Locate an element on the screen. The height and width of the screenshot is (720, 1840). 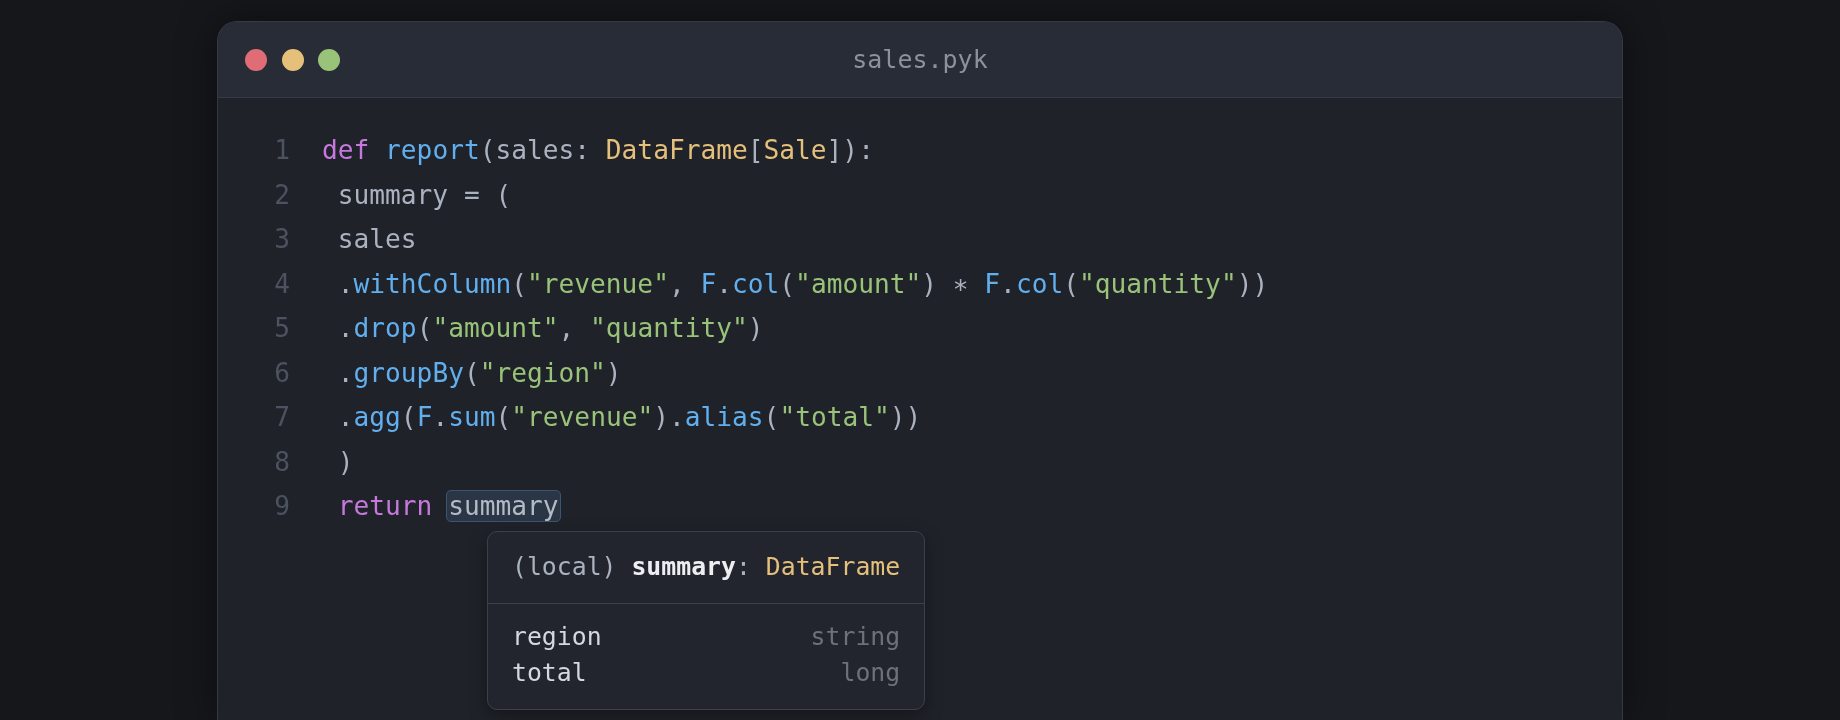
field-name: total is located at coordinates (549, 673).